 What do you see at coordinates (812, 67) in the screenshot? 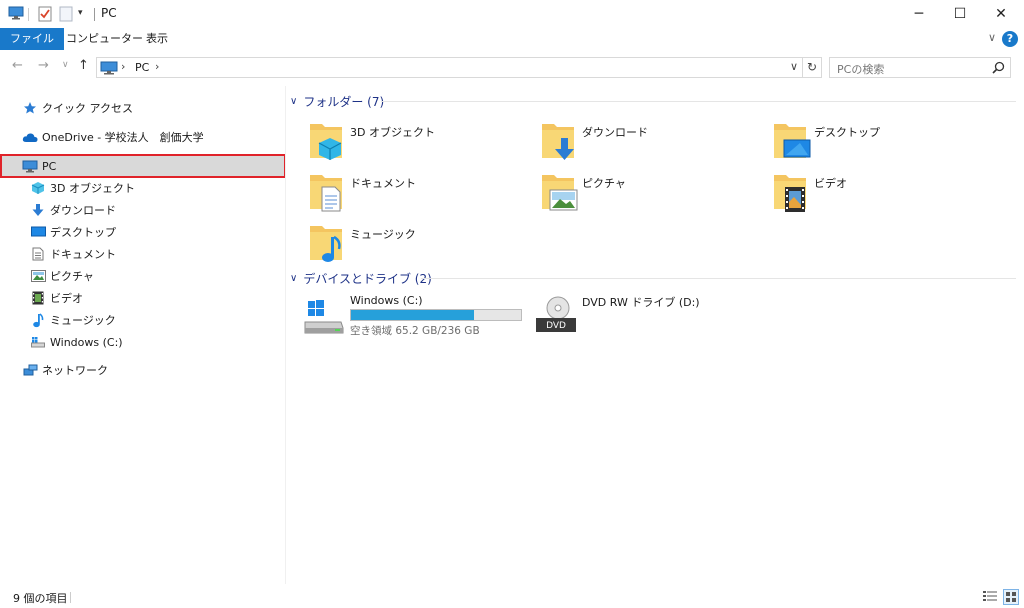
I see `refresh-button: ↻` at bounding box center [812, 67].